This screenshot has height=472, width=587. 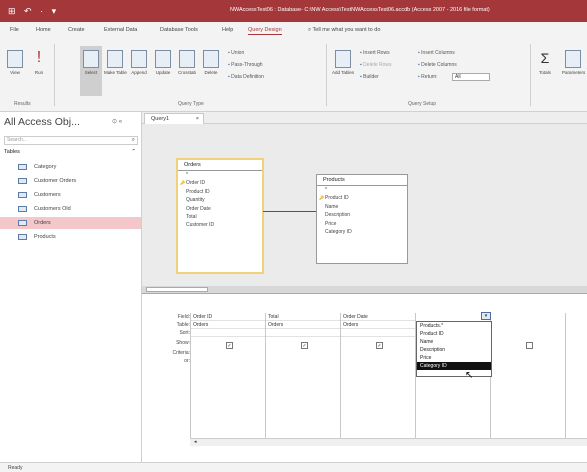 What do you see at coordinates (220, 165) in the screenshot?
I see `orders-table-title: Orders` at bounding box center [220, 165].